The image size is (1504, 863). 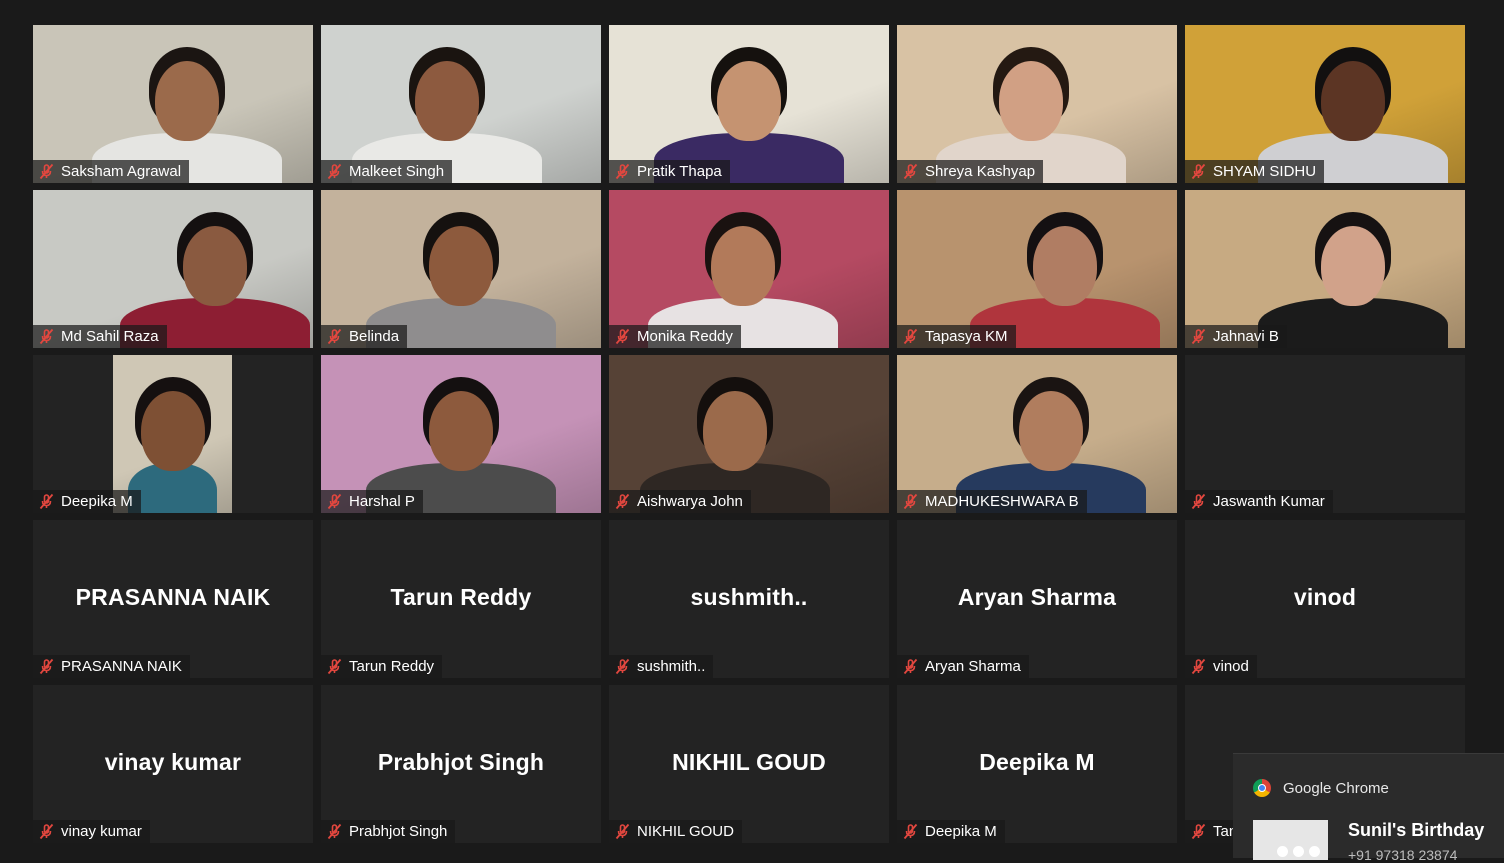 I want to click on participant-tile: Tapasya KM, so click(x=1037, y=269).